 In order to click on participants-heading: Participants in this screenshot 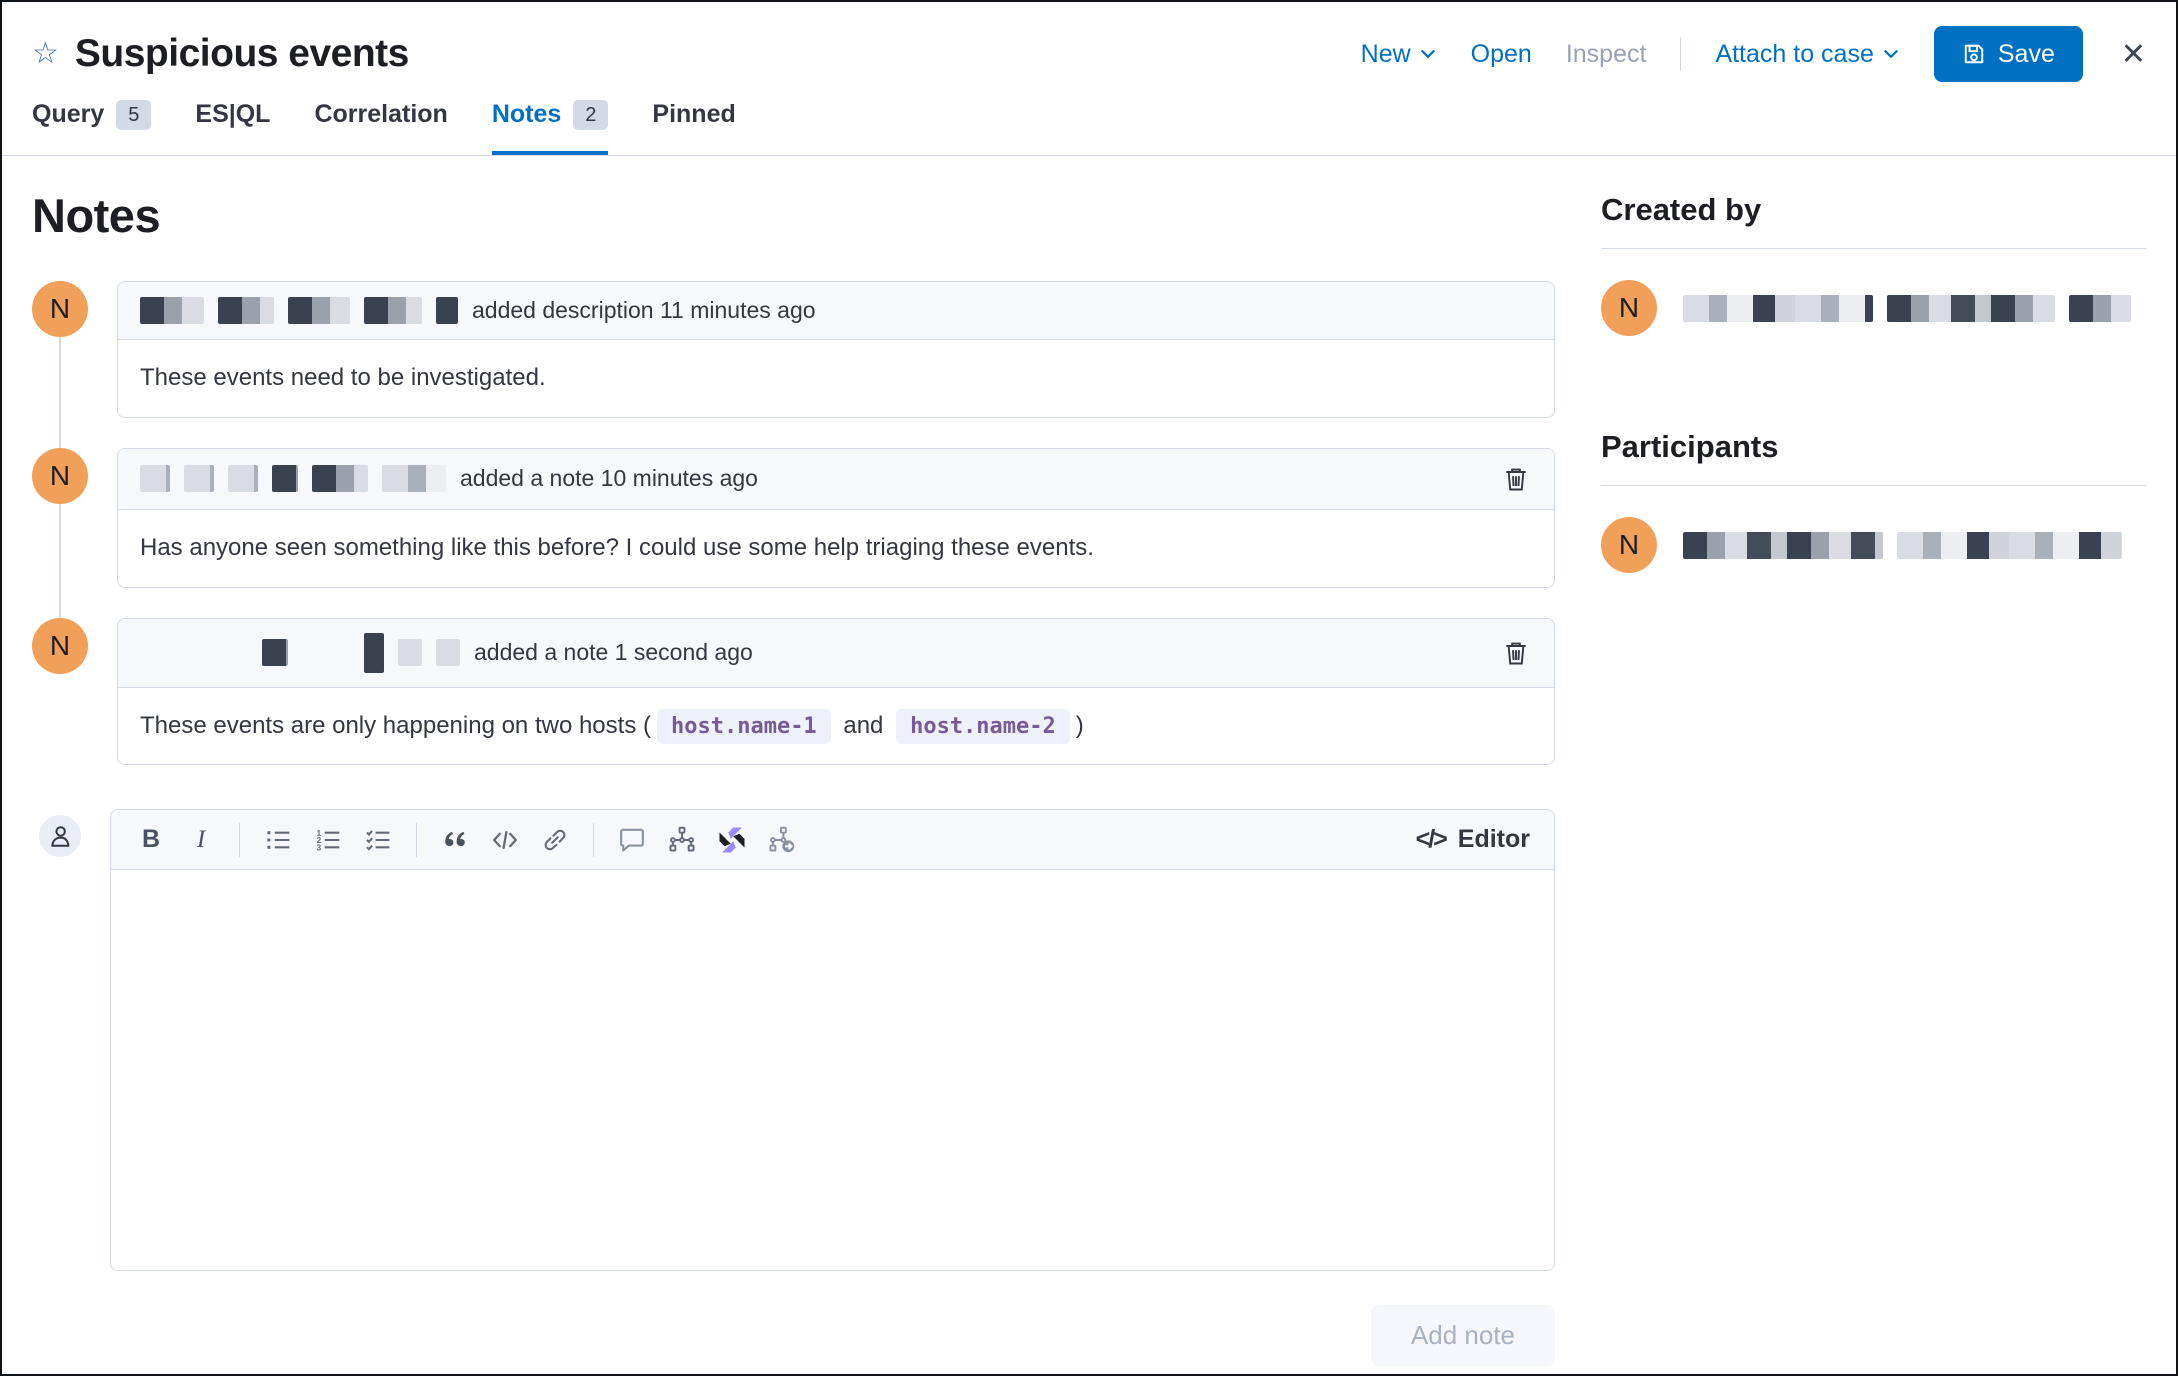, I will do `click(1690, 446)`.